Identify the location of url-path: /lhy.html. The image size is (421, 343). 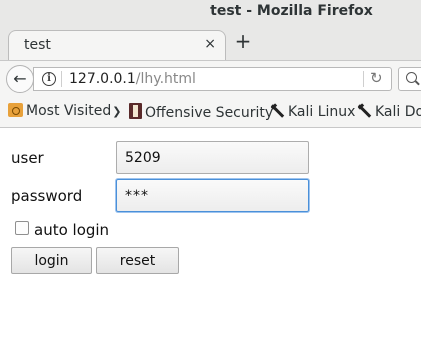
(165, 79).